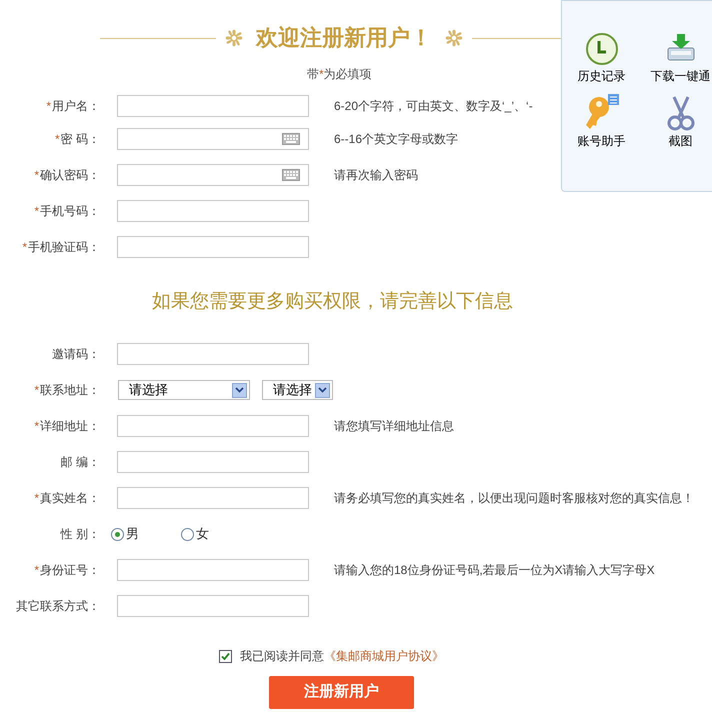 This screenshot has height=721, width=712. I want to click on field-label: 身份证号：, so click(70, 570).